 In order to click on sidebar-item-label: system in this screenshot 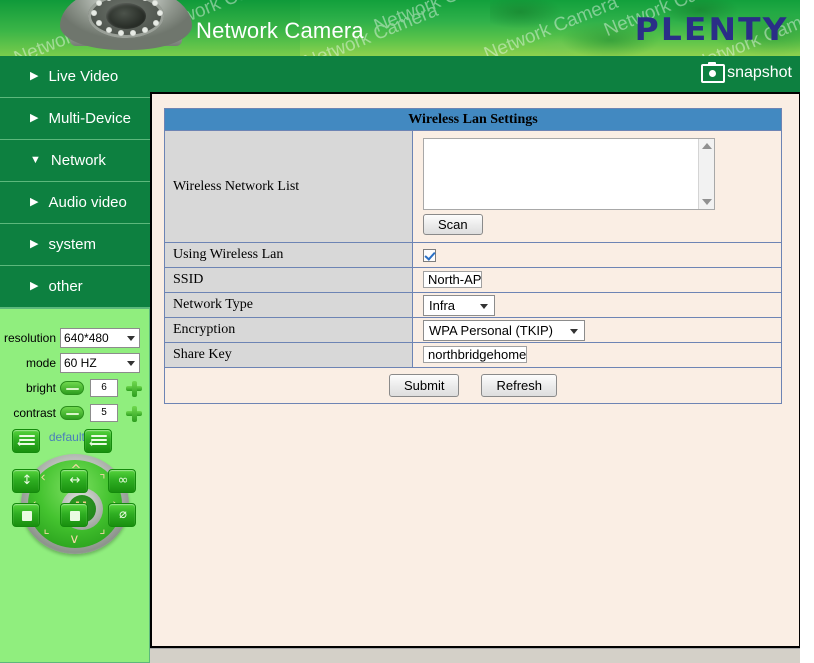, I will do `click(72, 244)`.